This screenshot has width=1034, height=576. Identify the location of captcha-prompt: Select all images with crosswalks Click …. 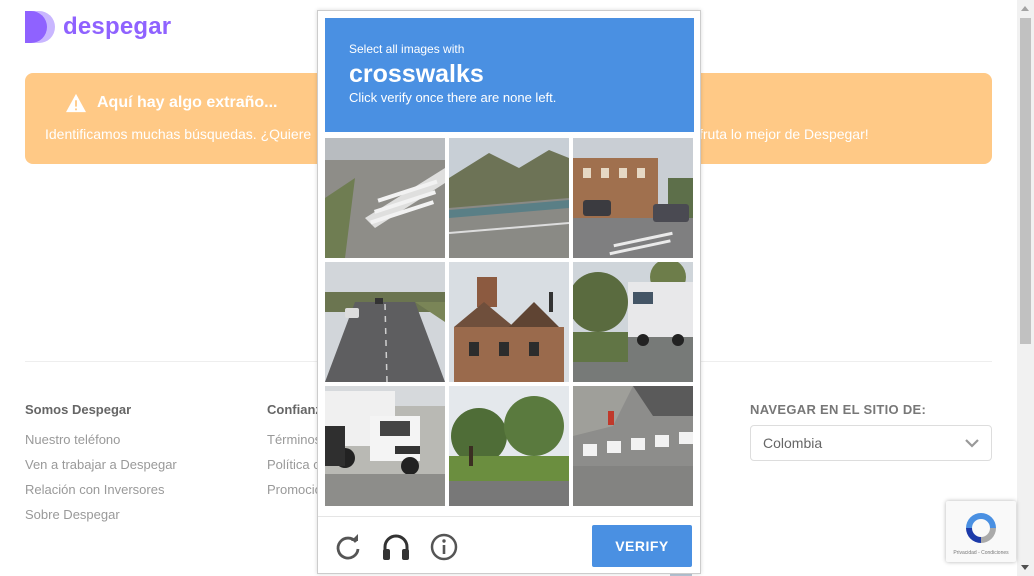
(509, 75).